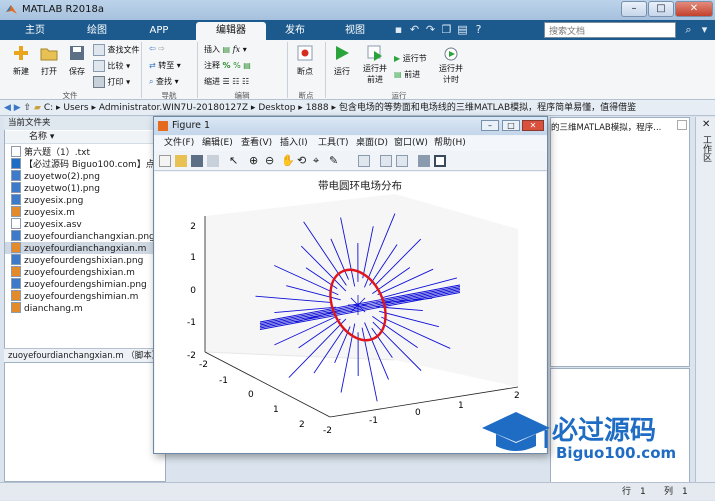  Describe the element at coordinates (16, 163) in the screenshot. I see `graduation-cap-icon` at that location.